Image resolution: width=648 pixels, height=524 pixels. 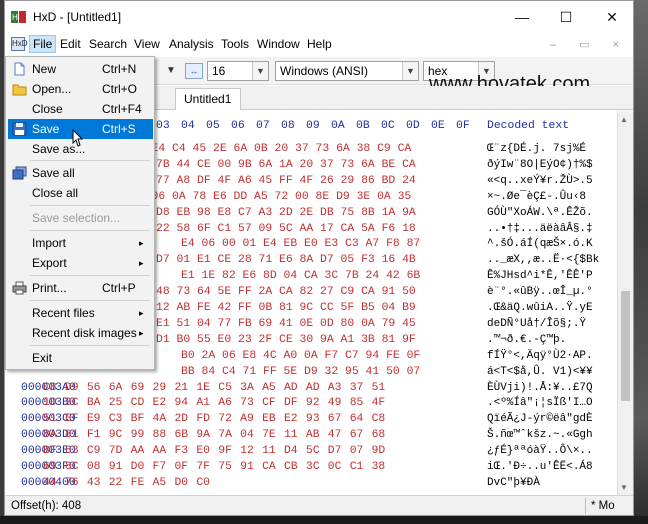 What do you see at coordinates (540, 308) in the screenshot?
I see `row-decoded-text: .Œ&äQ.wûiA..Ÿ.yE` at bounding box center [540, 308].